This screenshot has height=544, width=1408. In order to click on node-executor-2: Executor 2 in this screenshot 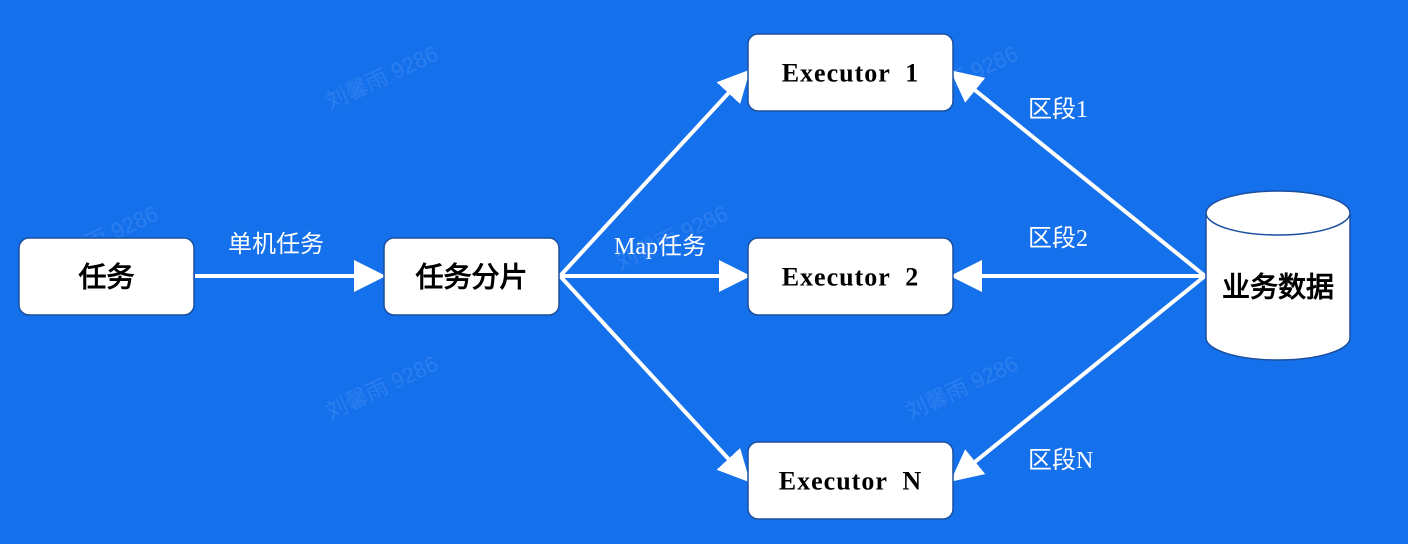, I will do `click(850, 276)`.